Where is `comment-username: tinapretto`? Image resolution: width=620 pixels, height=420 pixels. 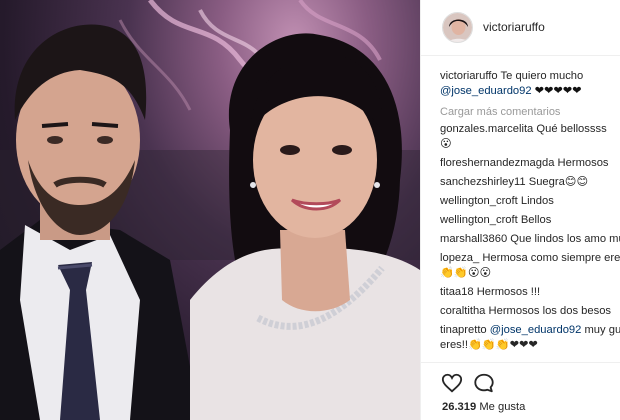
comment-username: tinapretto is located at coordinates (463, 330).